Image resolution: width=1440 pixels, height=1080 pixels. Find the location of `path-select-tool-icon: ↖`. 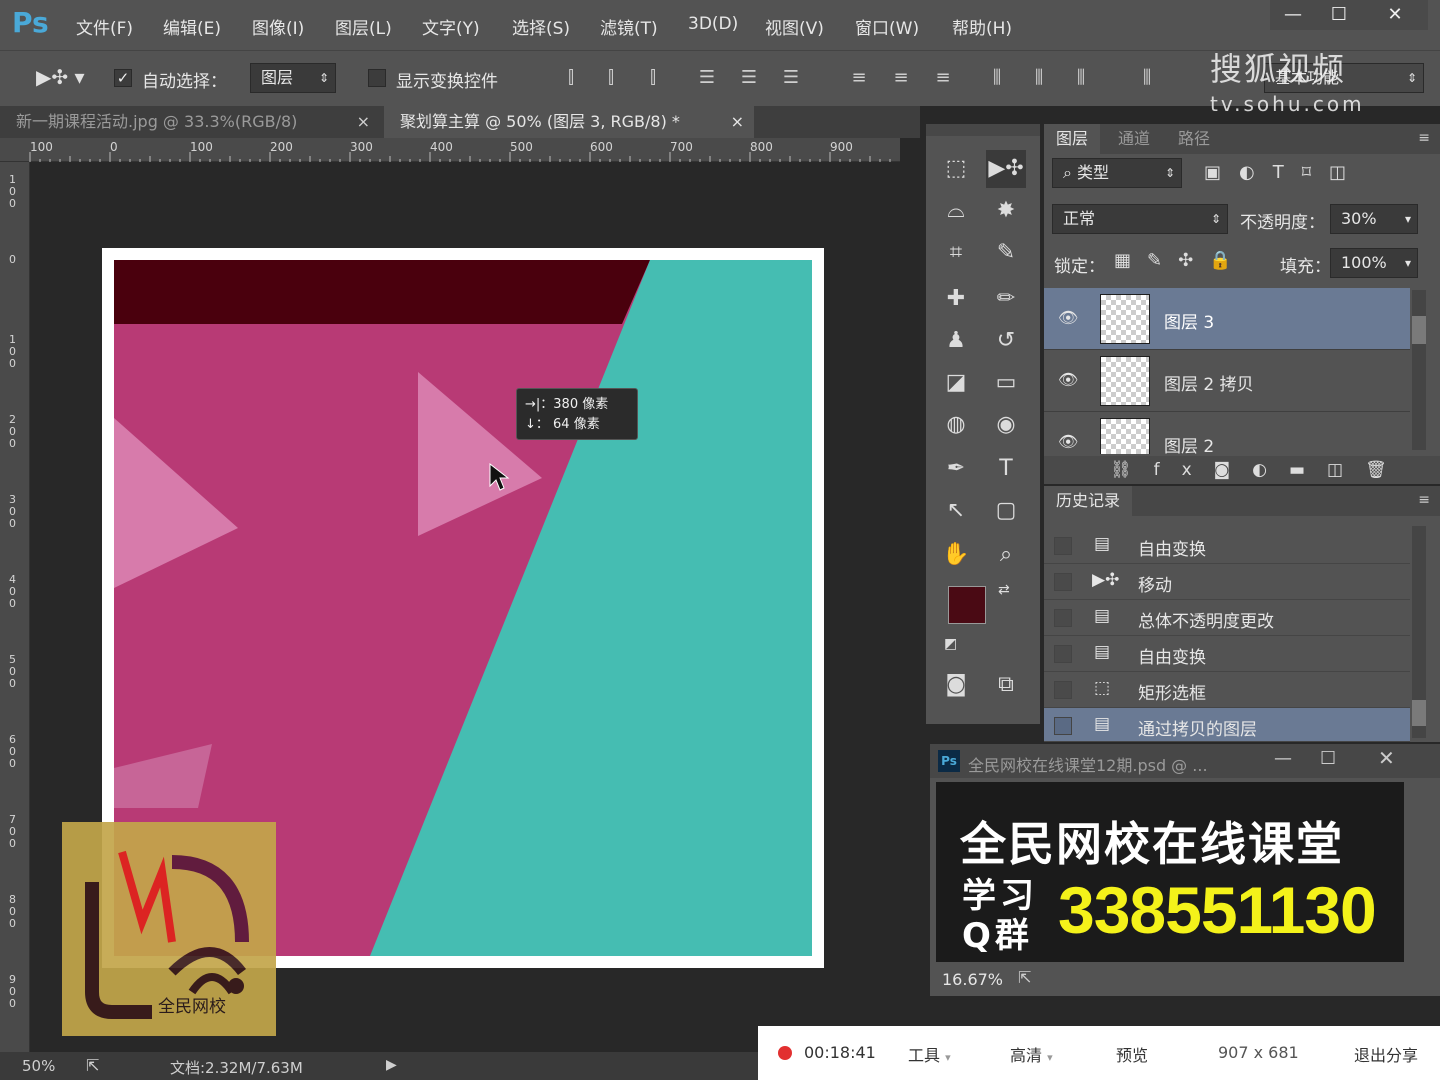

path-select-tool-icon: ↖ is located at coordinates (956, 511).